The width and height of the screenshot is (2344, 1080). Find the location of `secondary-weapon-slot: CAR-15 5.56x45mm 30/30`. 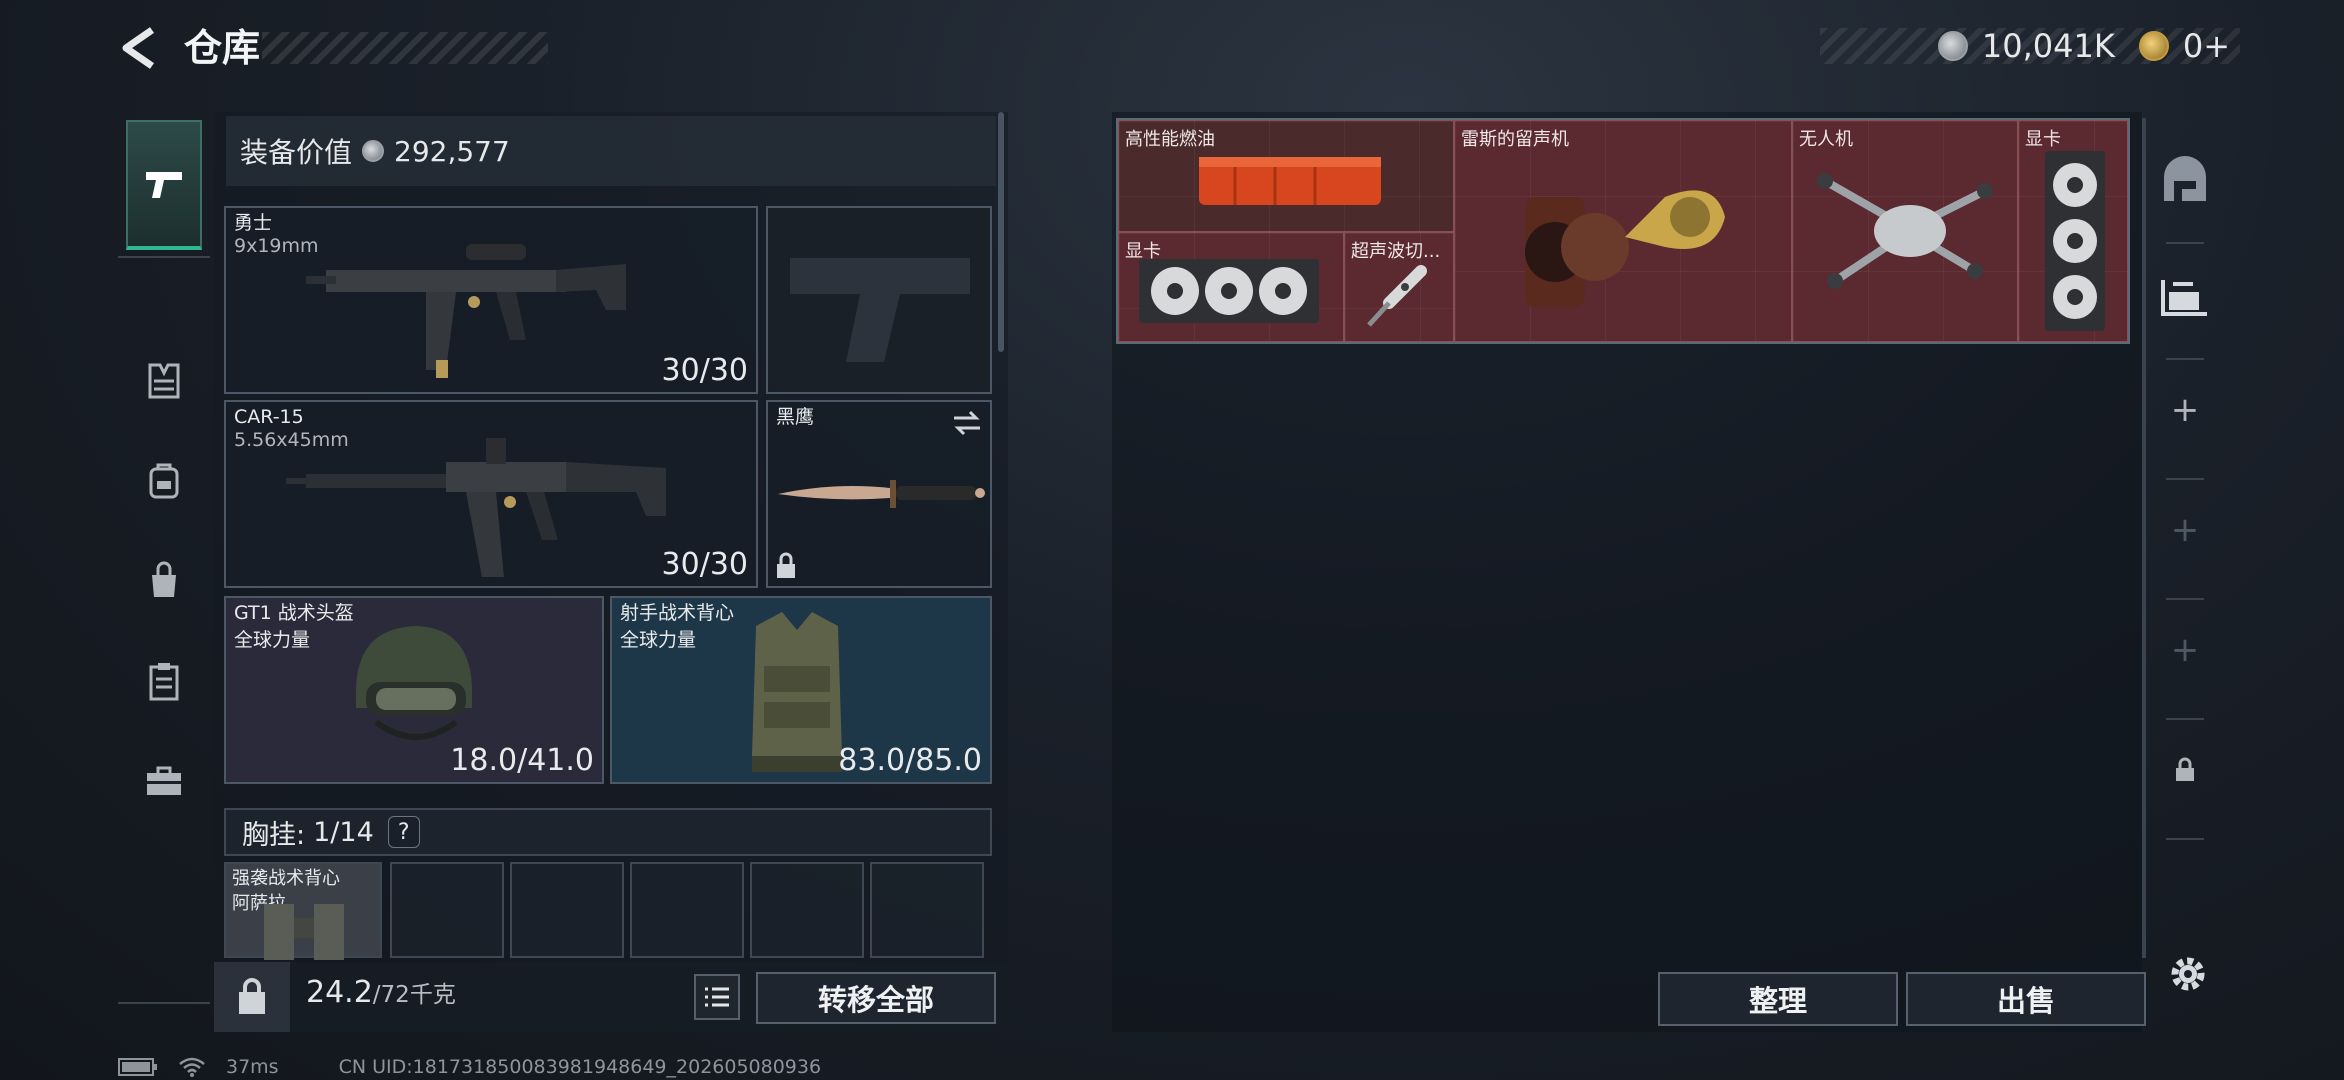

secondary-weapon-slot: CAR-15 5.56x45mm 30/30 is located at coordinates (491, 494).